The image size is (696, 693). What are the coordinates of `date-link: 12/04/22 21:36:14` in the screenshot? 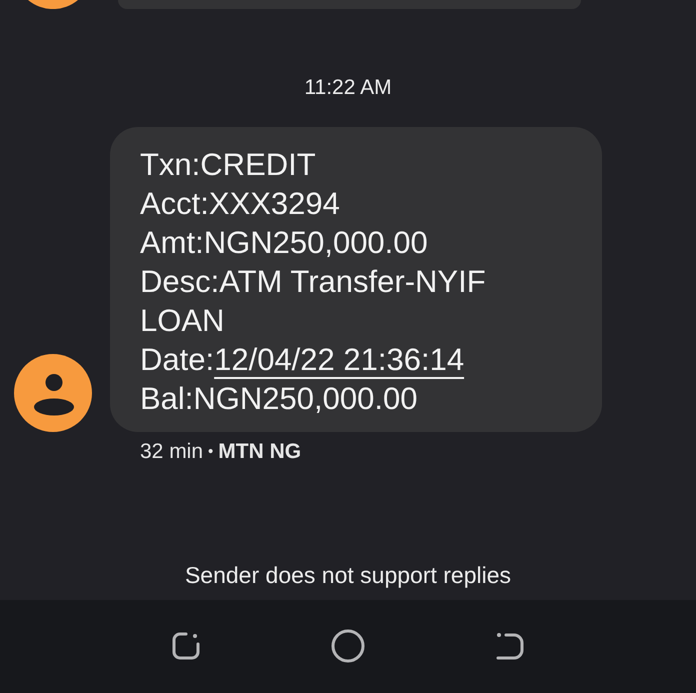 It's located at (339, 359).